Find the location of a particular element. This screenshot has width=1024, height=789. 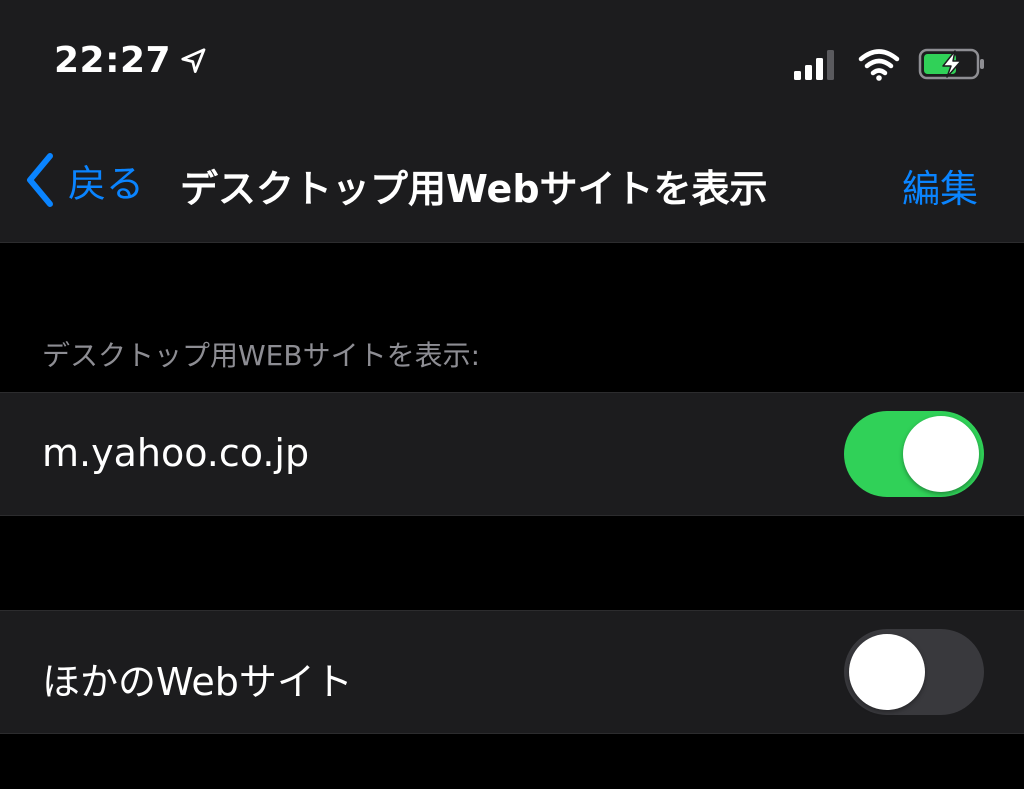

other-sites-row-label: ほかのWebサイト is located at coordinates (197, 682).